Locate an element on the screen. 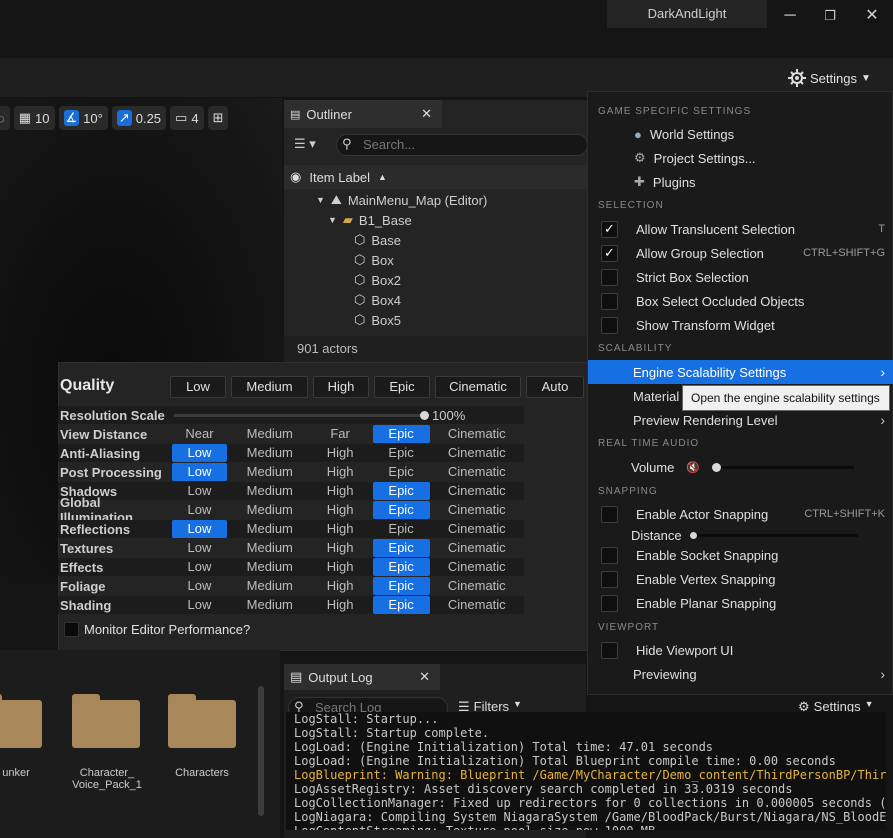 This screenshot has width=893, height=838. project-tab: DarkAndLight is located at coordinates (687, 14).